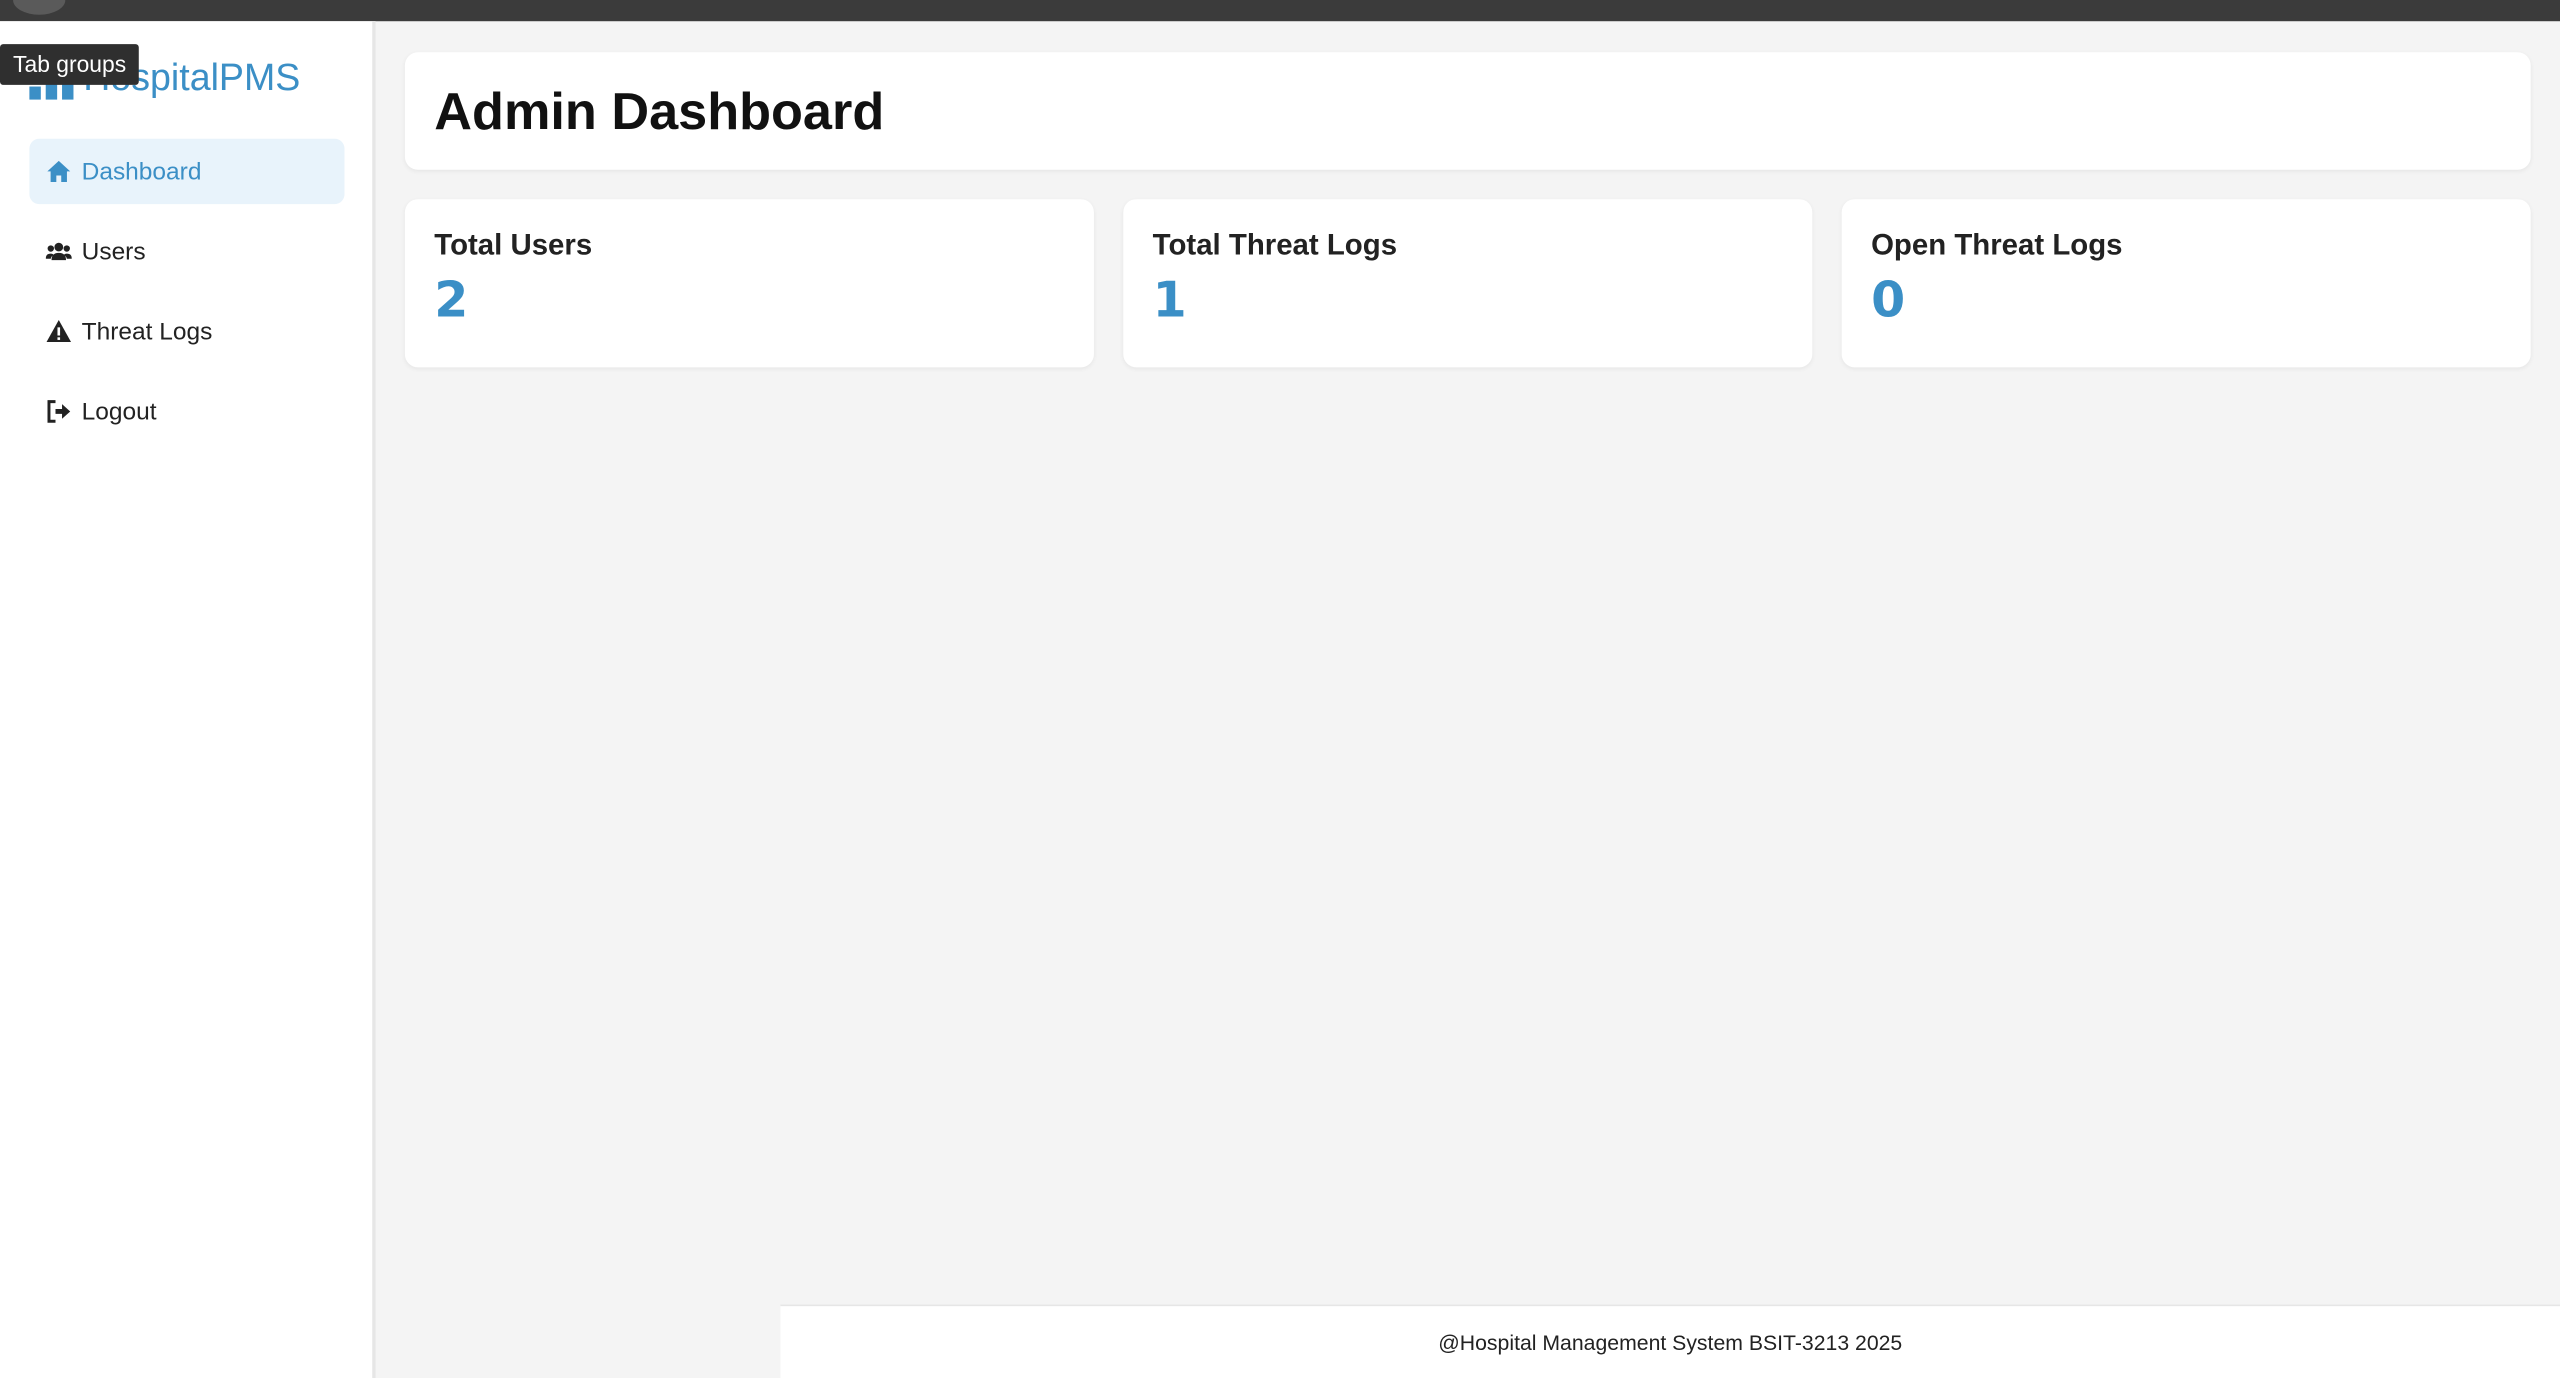  Describe the element at coordinates (1467, 111) in the screenshot. I see `page-header: Admin Dashboard` at that location.